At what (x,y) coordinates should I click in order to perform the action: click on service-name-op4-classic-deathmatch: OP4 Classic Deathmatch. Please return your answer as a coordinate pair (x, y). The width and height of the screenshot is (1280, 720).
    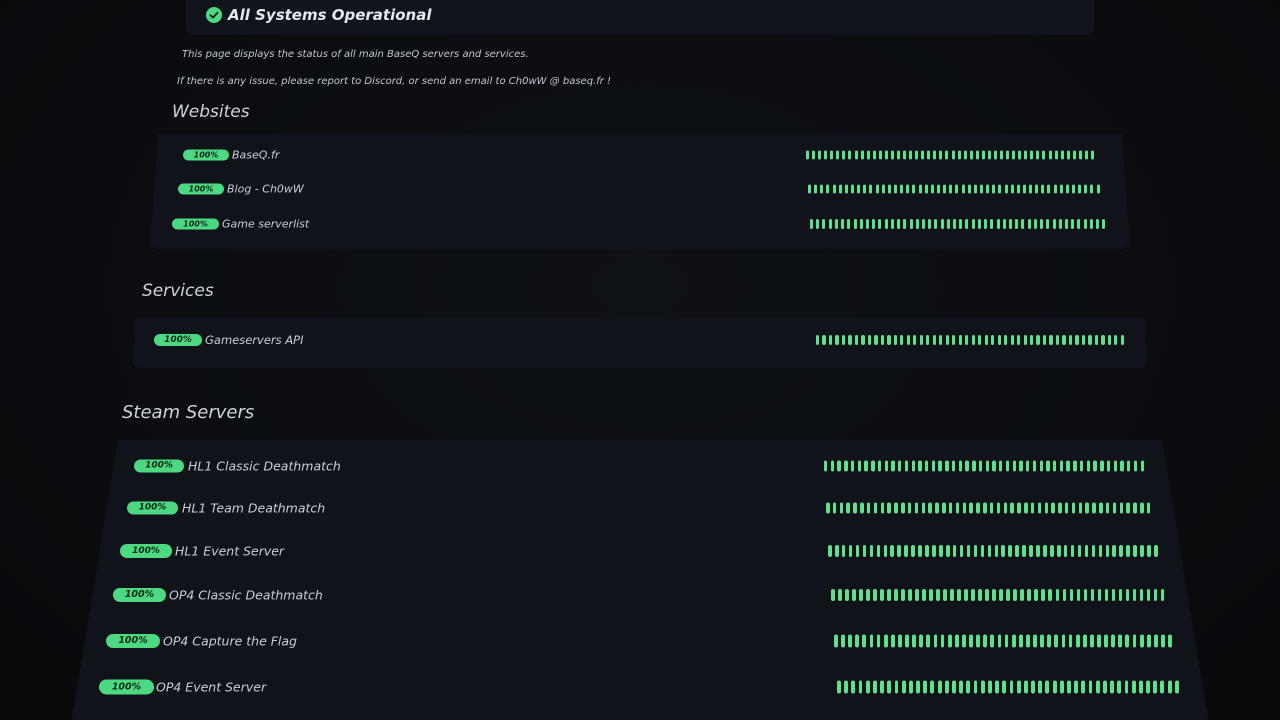
    Looking at the image, I should click on (246, 595).